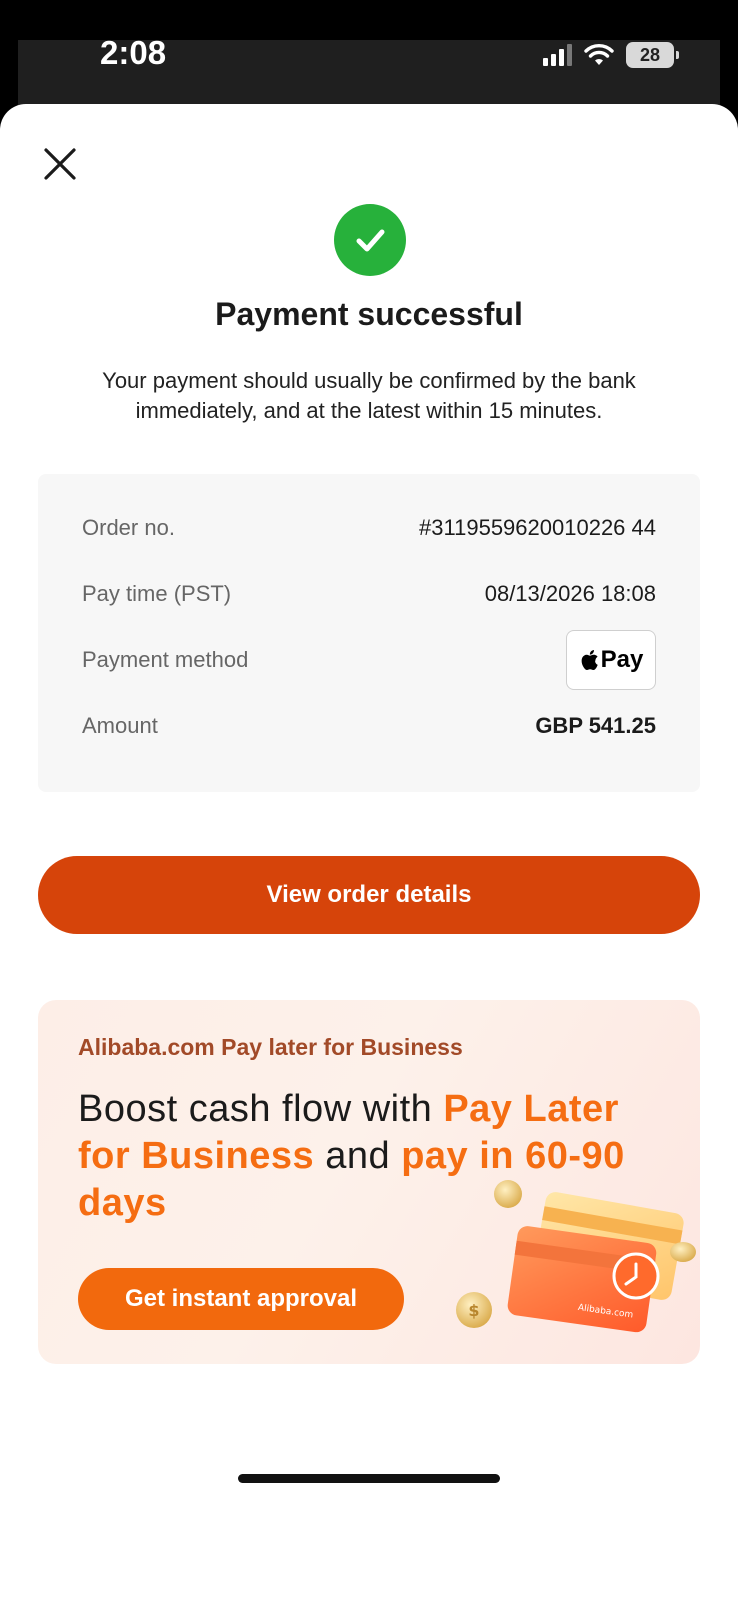  I want to click on wifi-icon, so click(599, 54).